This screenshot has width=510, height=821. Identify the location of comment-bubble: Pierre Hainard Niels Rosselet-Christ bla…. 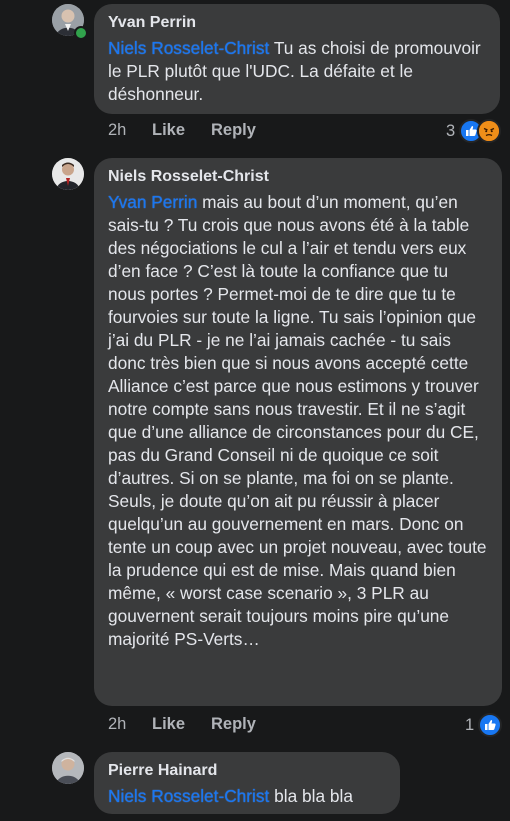
(247, 783).